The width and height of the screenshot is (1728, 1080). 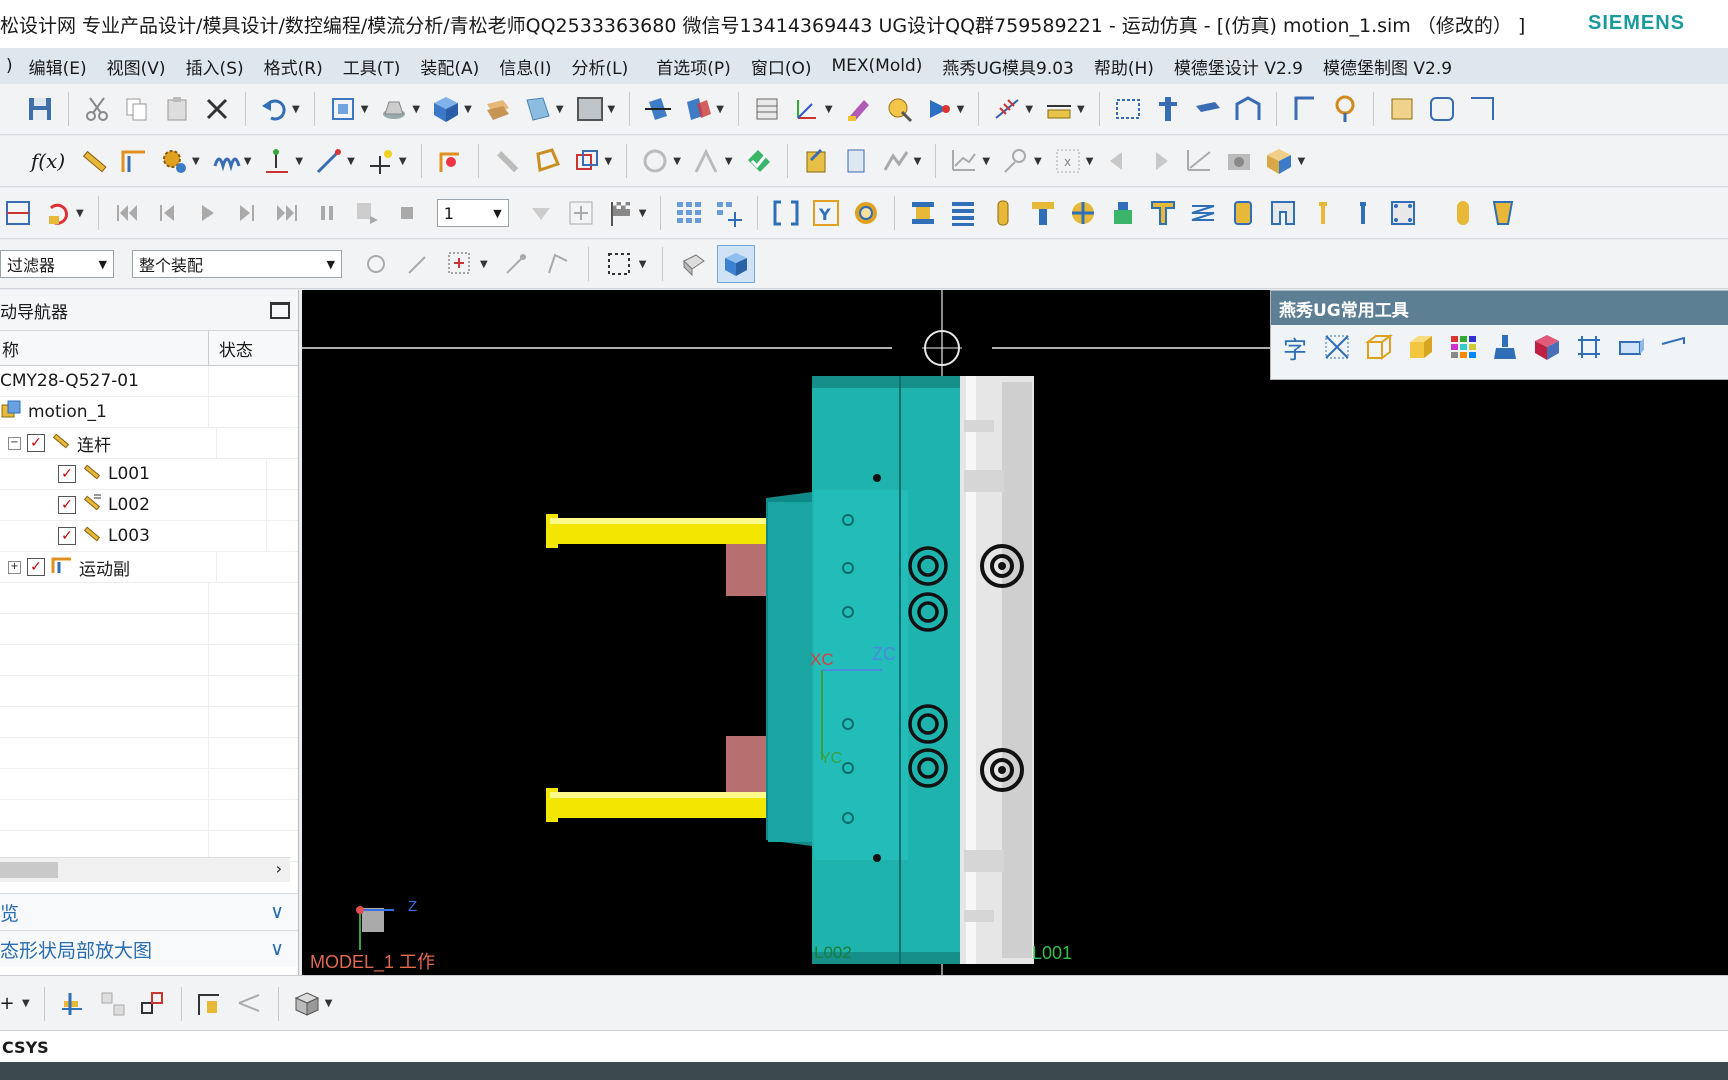 I want to click on wave-link-icon, so click(x=250, y=1004).